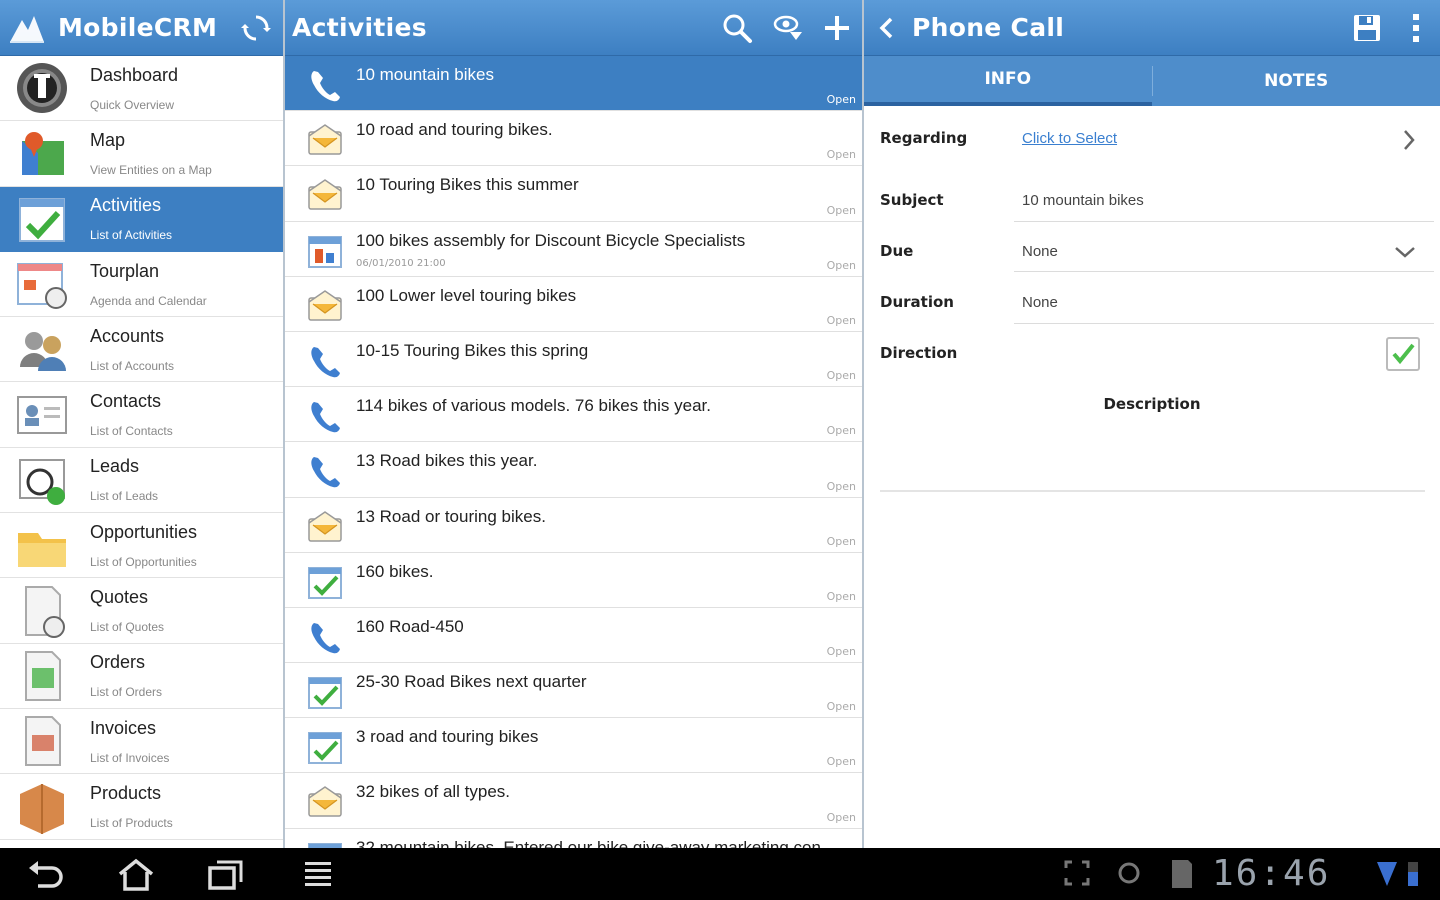 This screenshot has width=1440, height=900. I want to click on sidebar-item-activities: Activities List of Activities, so click(141, 219).